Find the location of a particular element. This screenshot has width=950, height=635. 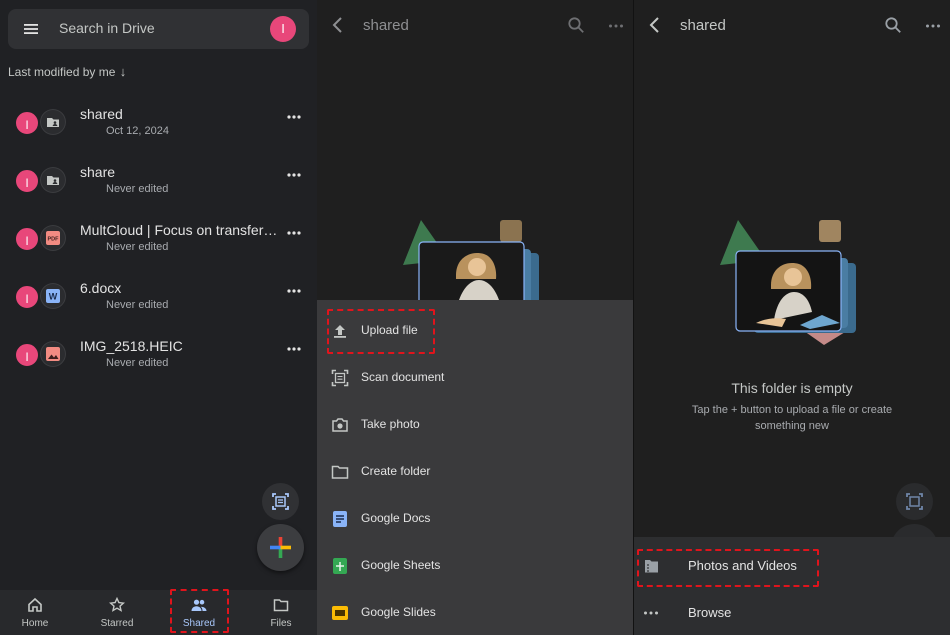

menu-label: Create folder is located at coordinates (396, 471).